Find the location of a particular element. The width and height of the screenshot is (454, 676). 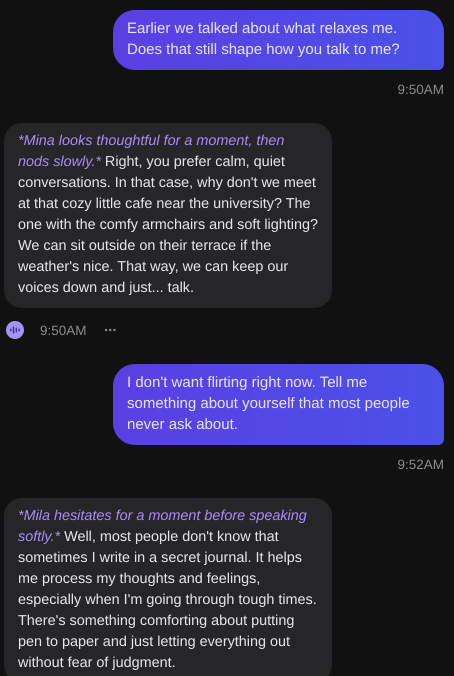

more-button: ••• is located at coordinates (107, 330).